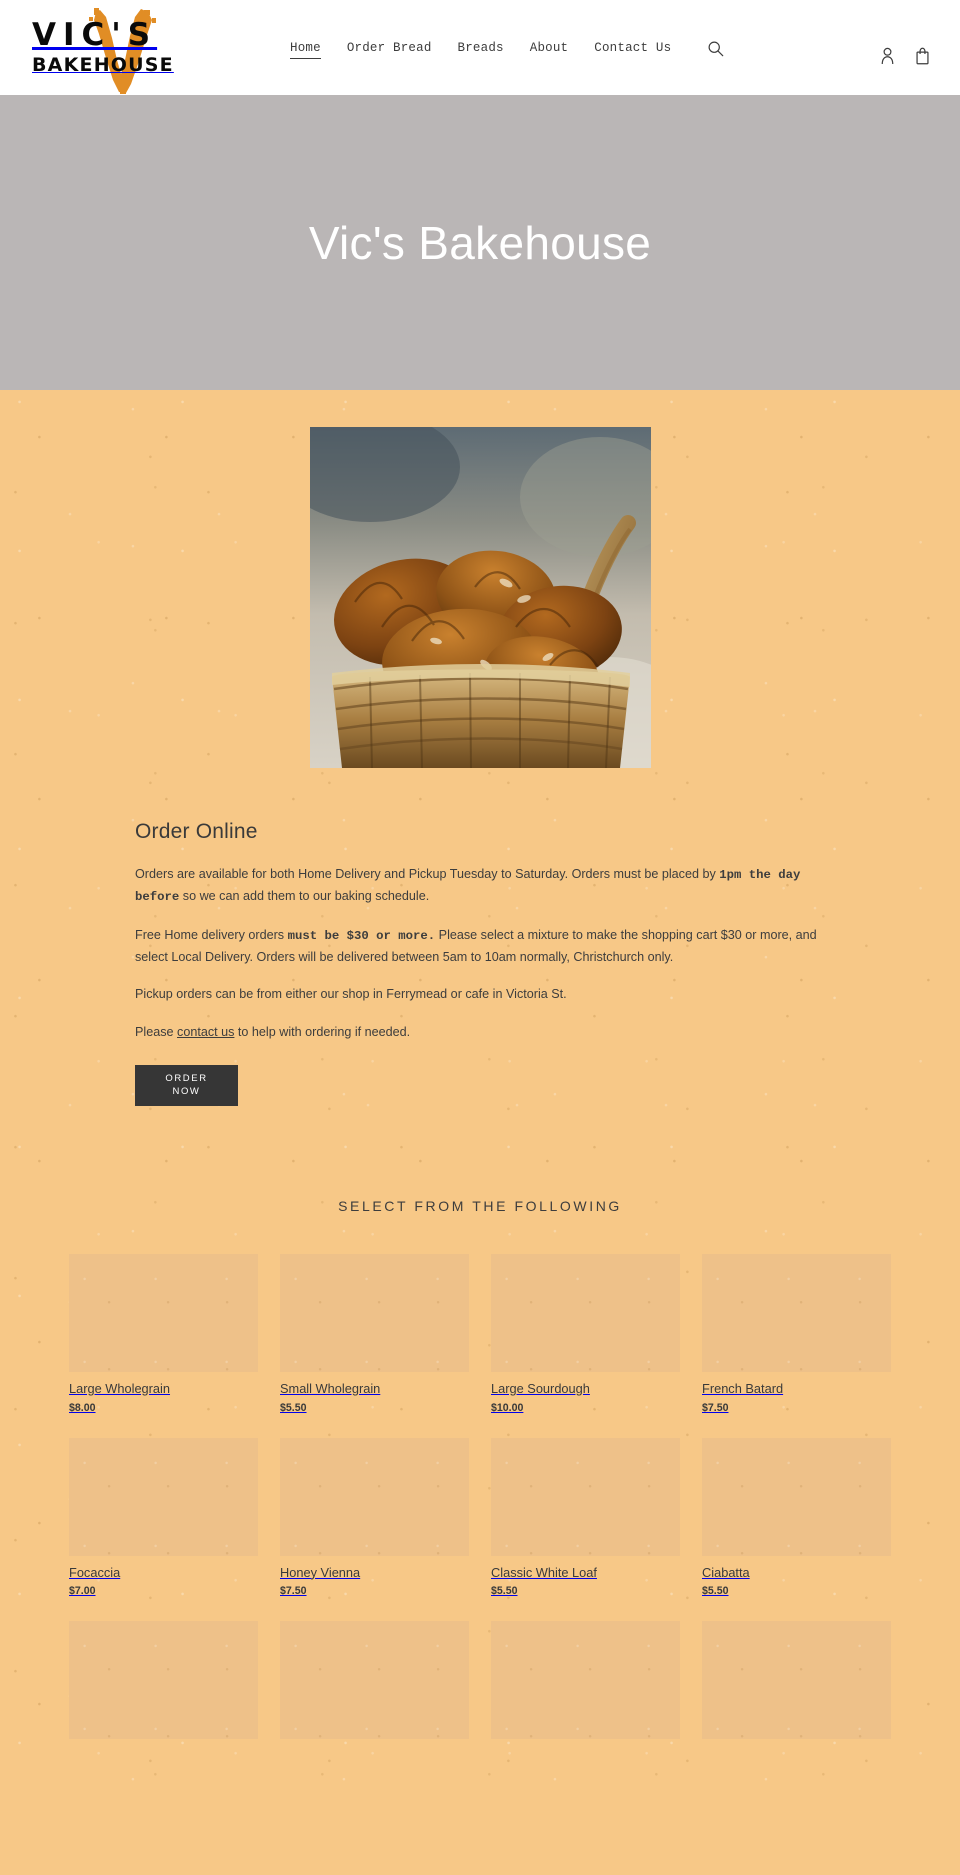 This screenshot has width=960, height=1875. Describe the element at coordinates (361, 935) in the screenshot. I see `minimum-order-emphasis: must be $30 or more.` at that location.